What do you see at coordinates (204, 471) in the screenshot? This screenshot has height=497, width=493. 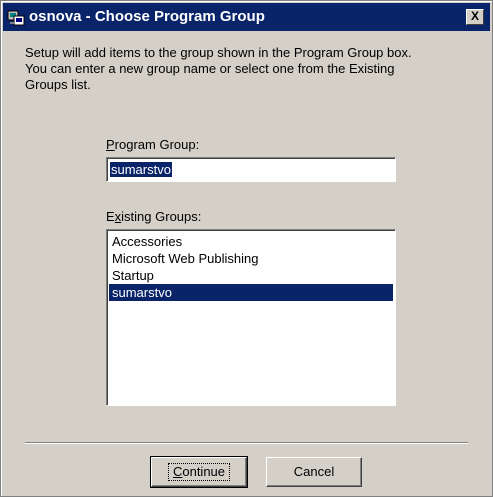 I see `continue-label-text: ontinue` at bounding box center [204, 471].